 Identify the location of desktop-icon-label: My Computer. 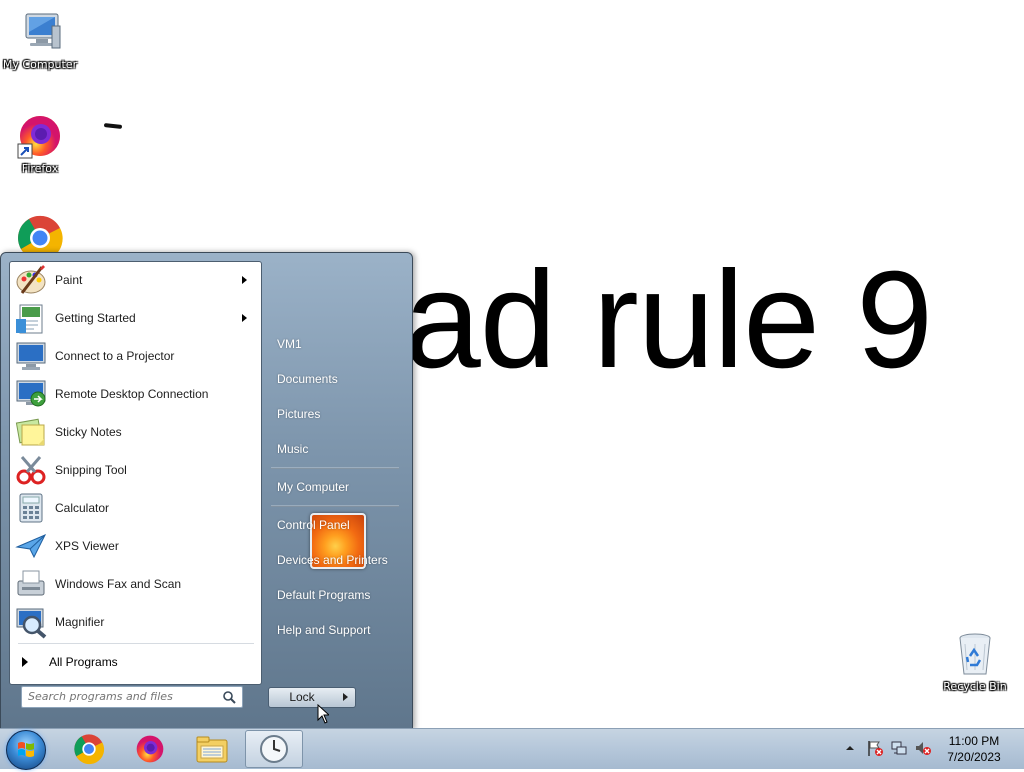
(40, 64).